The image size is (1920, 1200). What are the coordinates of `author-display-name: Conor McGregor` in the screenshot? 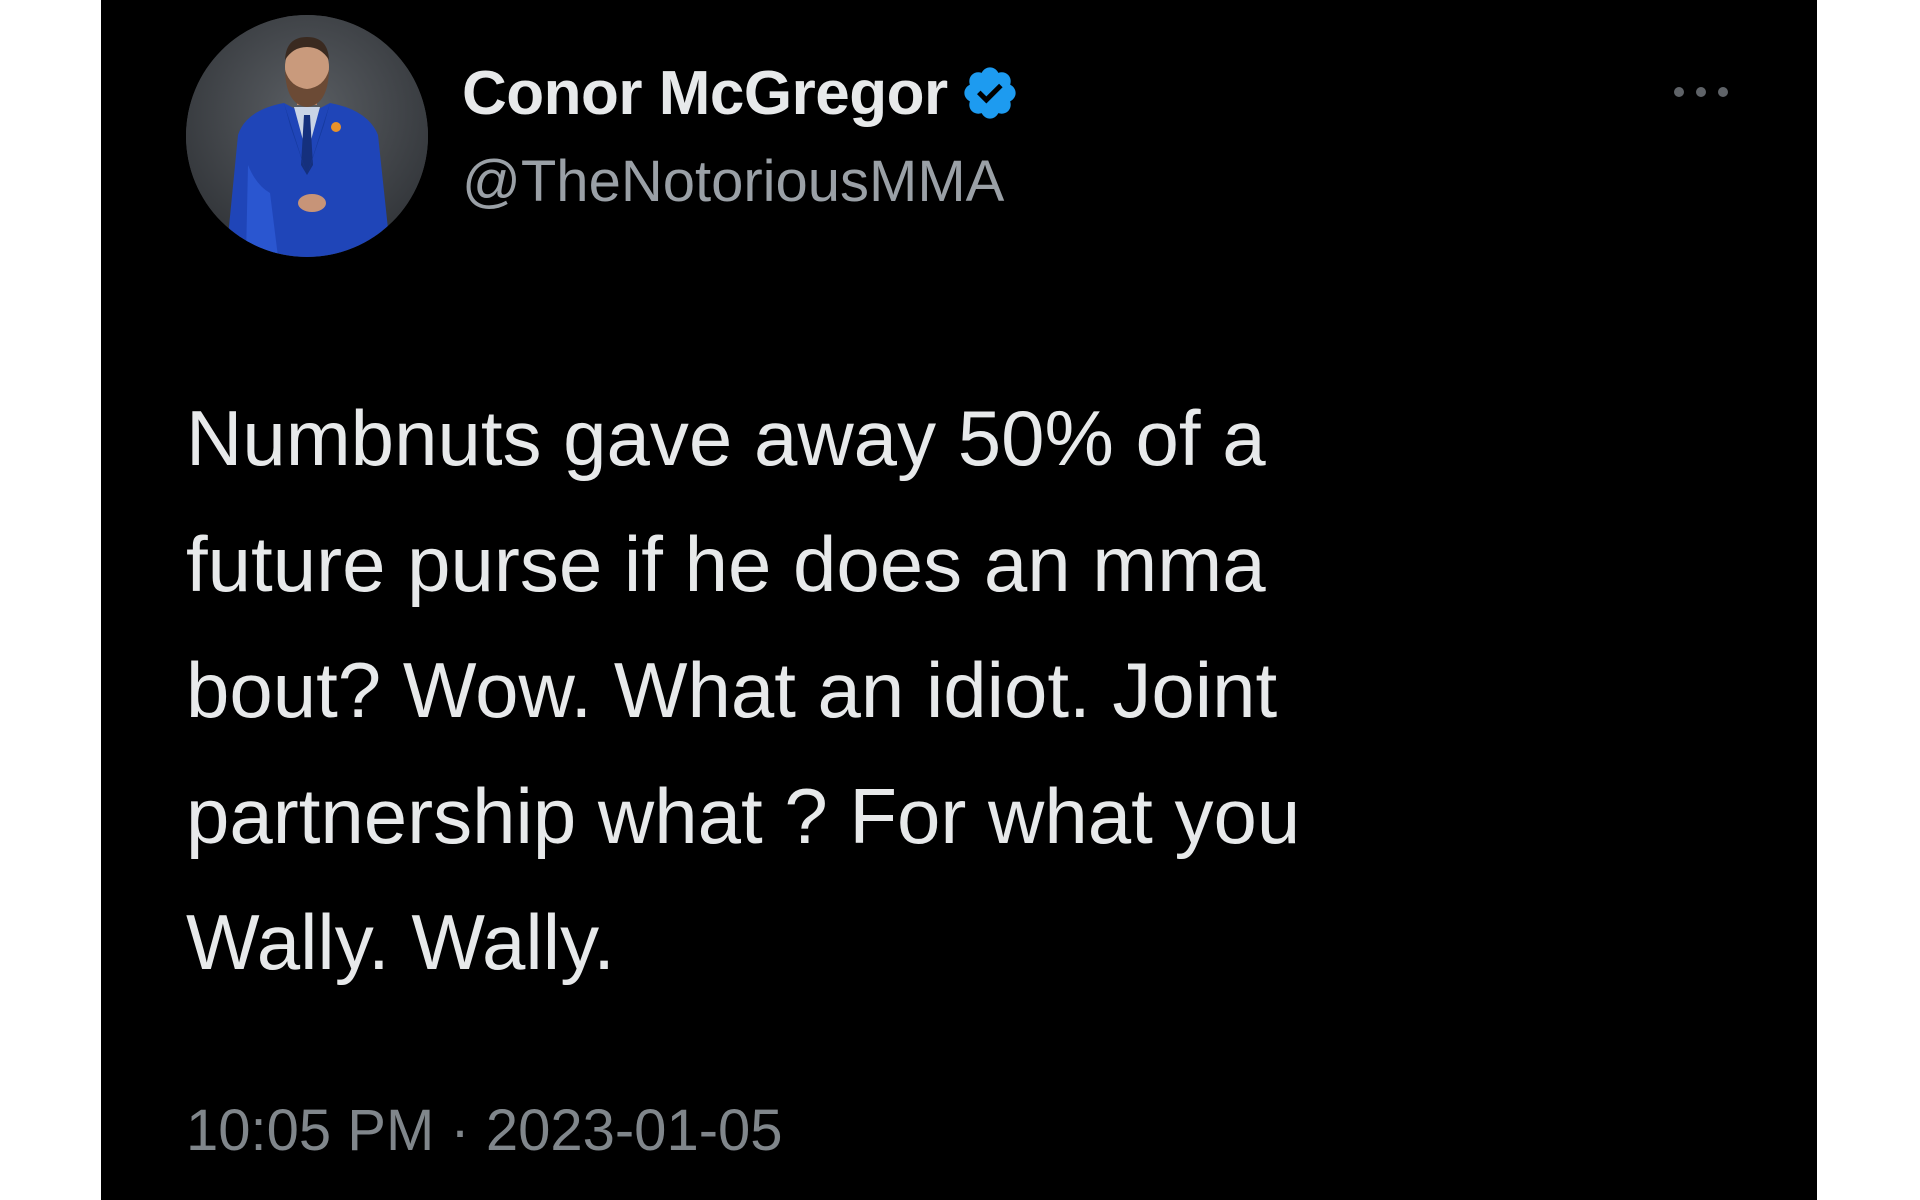 It's located at (705, 93).